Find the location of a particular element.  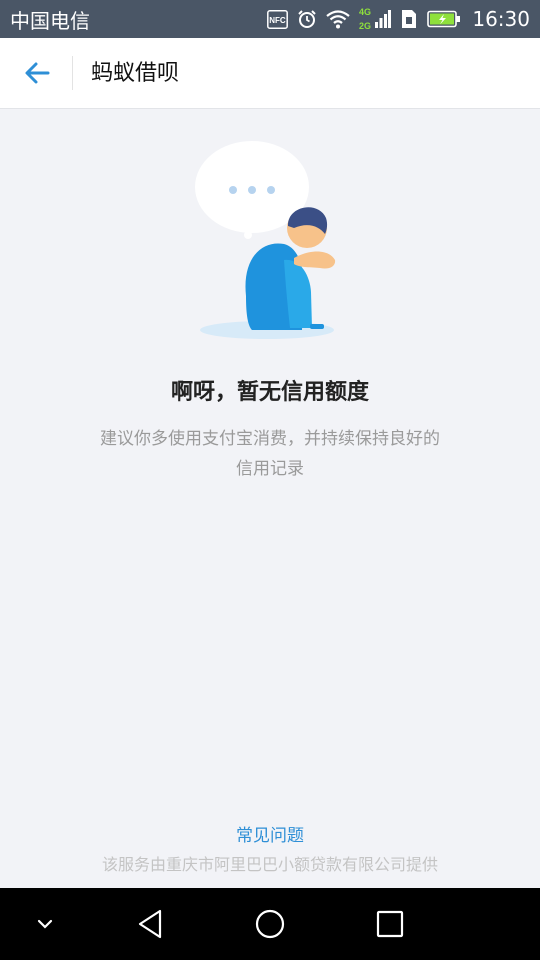

nfc-icon: NFC is located at coordinates (278, 19).